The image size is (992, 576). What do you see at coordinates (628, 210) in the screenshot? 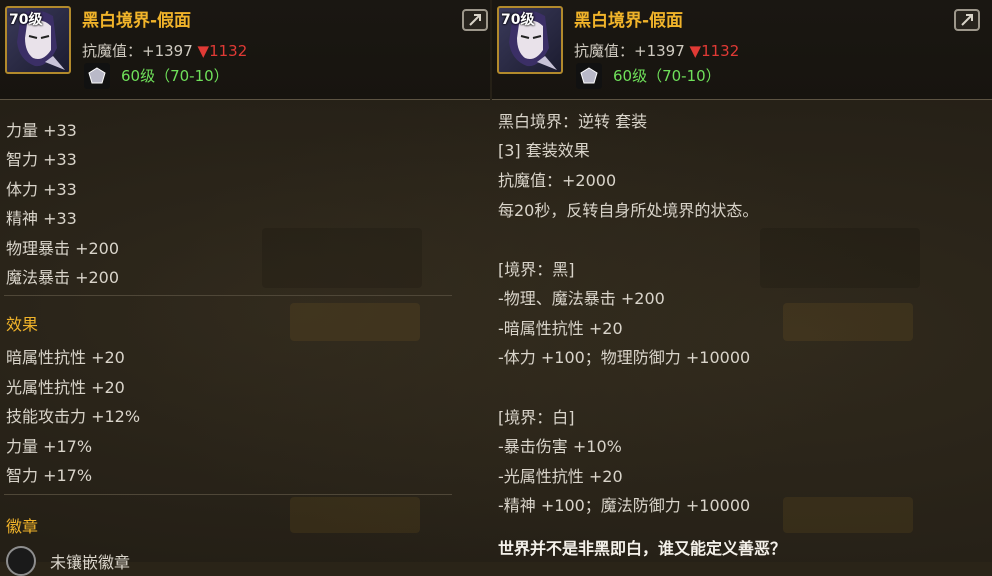
I see `set-bonus-desc: 每20秒，反转自身所处境界的状态。` at bounding box center [628, 210].